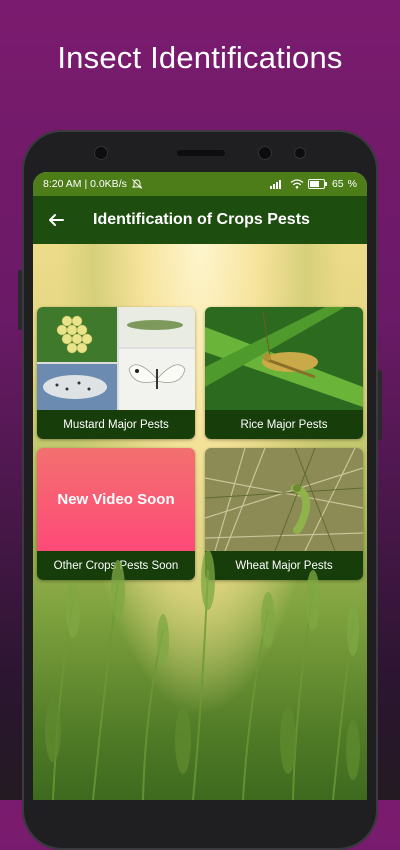 This screenshot has width=400, height=850. Describe the element at coordinates (116, 424) in the screenshot. I see `card-label: Mustard Major Pests` at that location.